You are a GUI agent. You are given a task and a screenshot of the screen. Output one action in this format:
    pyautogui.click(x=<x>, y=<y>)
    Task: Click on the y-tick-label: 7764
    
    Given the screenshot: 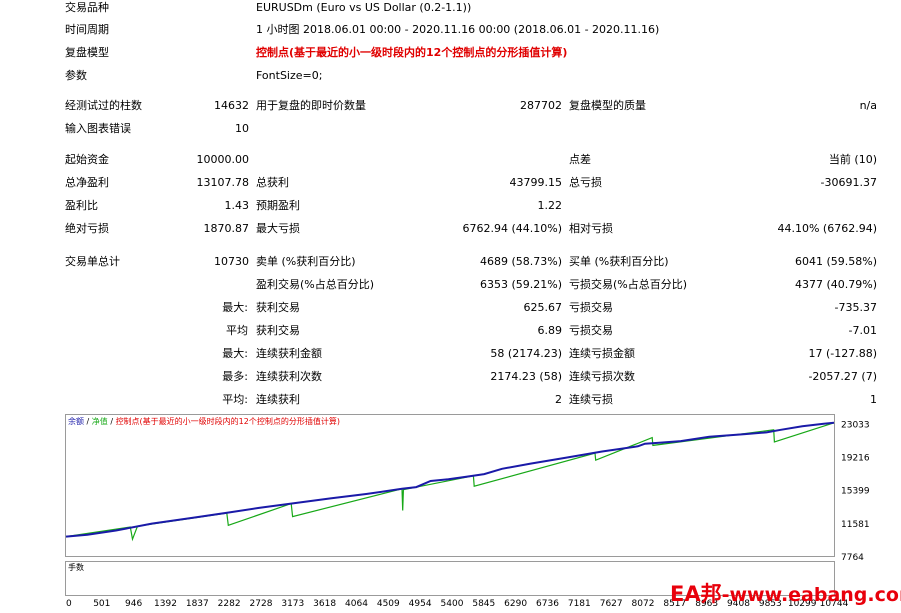 What is the action you would take?
    pyautogui.click(x=852, y=558)
    